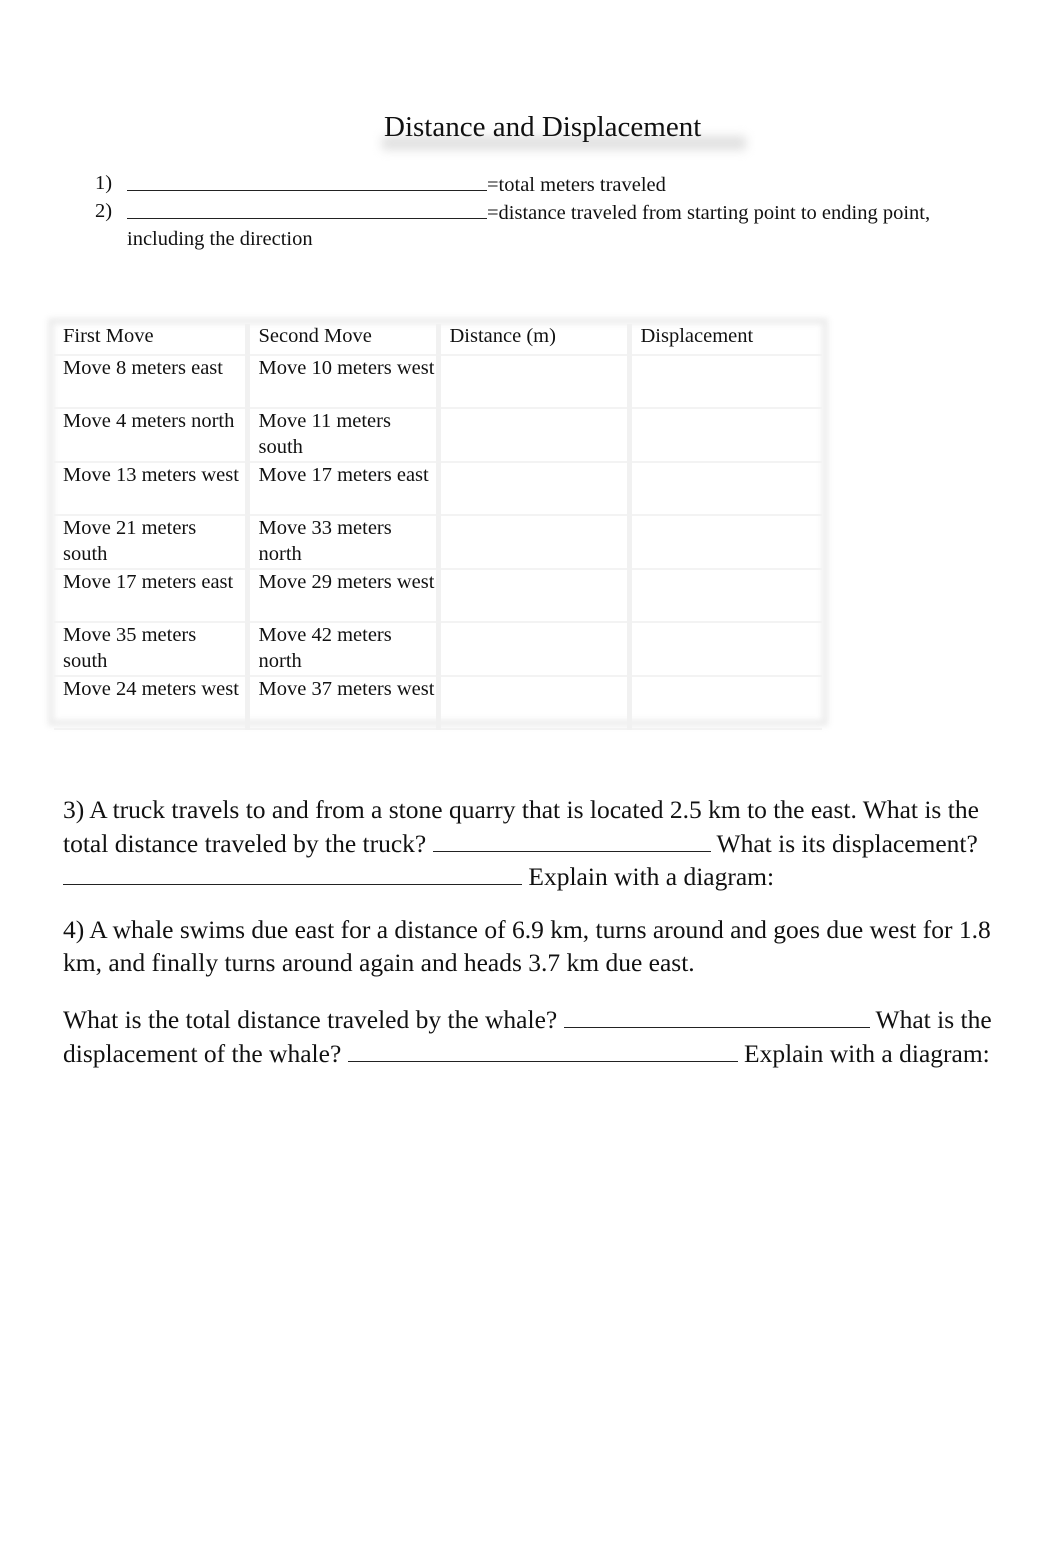 This screenshot has width=1062, height=1561. I want to click on table-row: Move 13 meters west Move 17 meters east, so click(438, 489).